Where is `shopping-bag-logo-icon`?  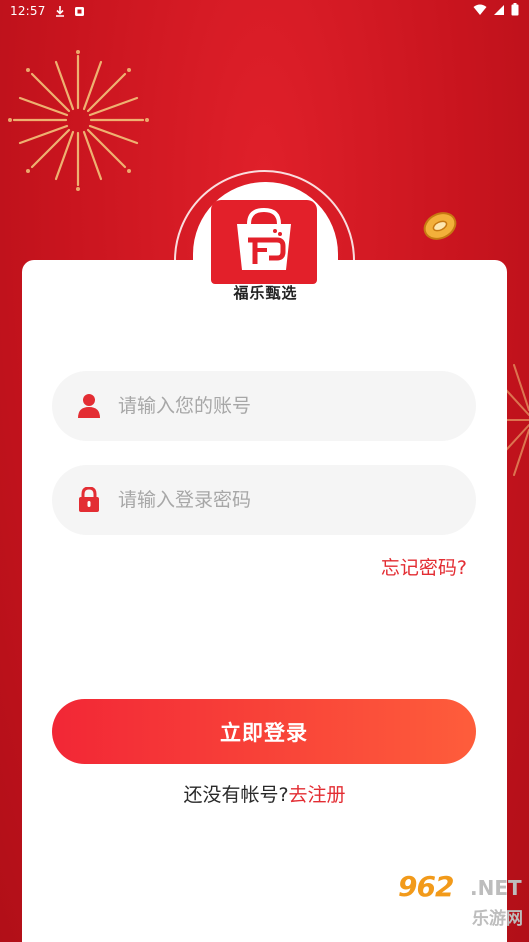
shopping-bag-logo-icon is located at coordinates (264, 242).